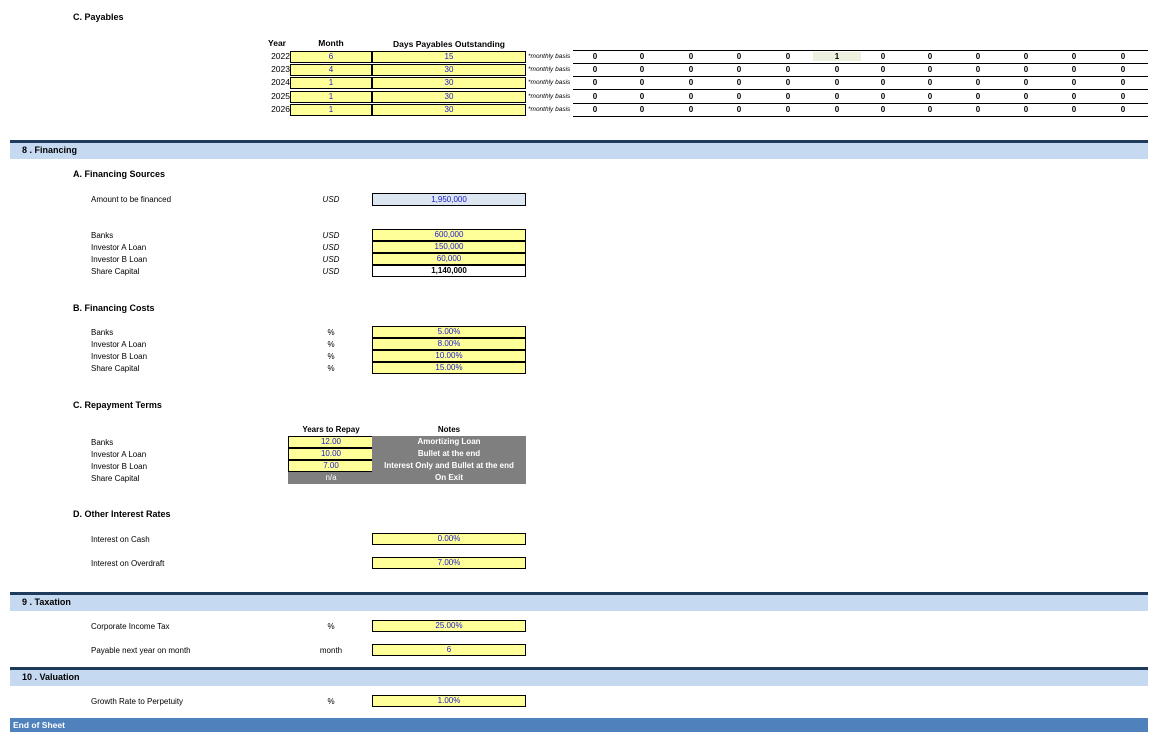 Image resolution: width=1155 pixels, height=744 pixels. I want to click on repay-years-input: 10.00, so click(331, 454).